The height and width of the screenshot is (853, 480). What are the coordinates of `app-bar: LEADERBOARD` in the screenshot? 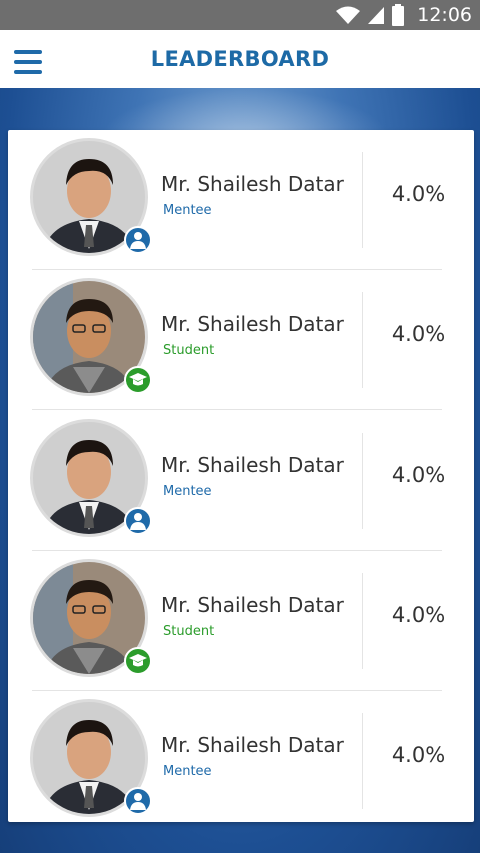 It's located at (240, 59).